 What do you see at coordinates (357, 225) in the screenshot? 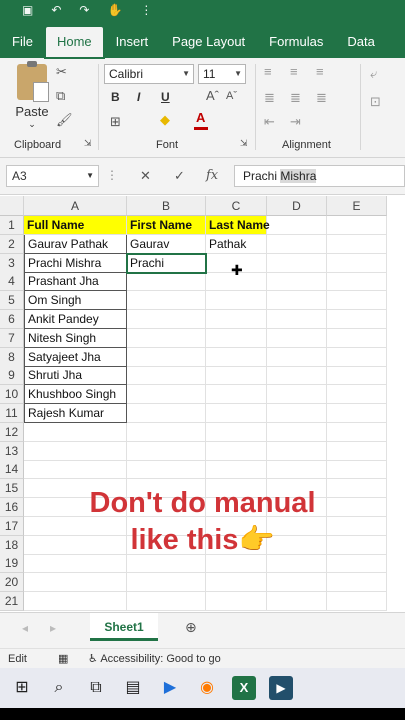
I see `cell-e1` at bounding box center [357, 225].